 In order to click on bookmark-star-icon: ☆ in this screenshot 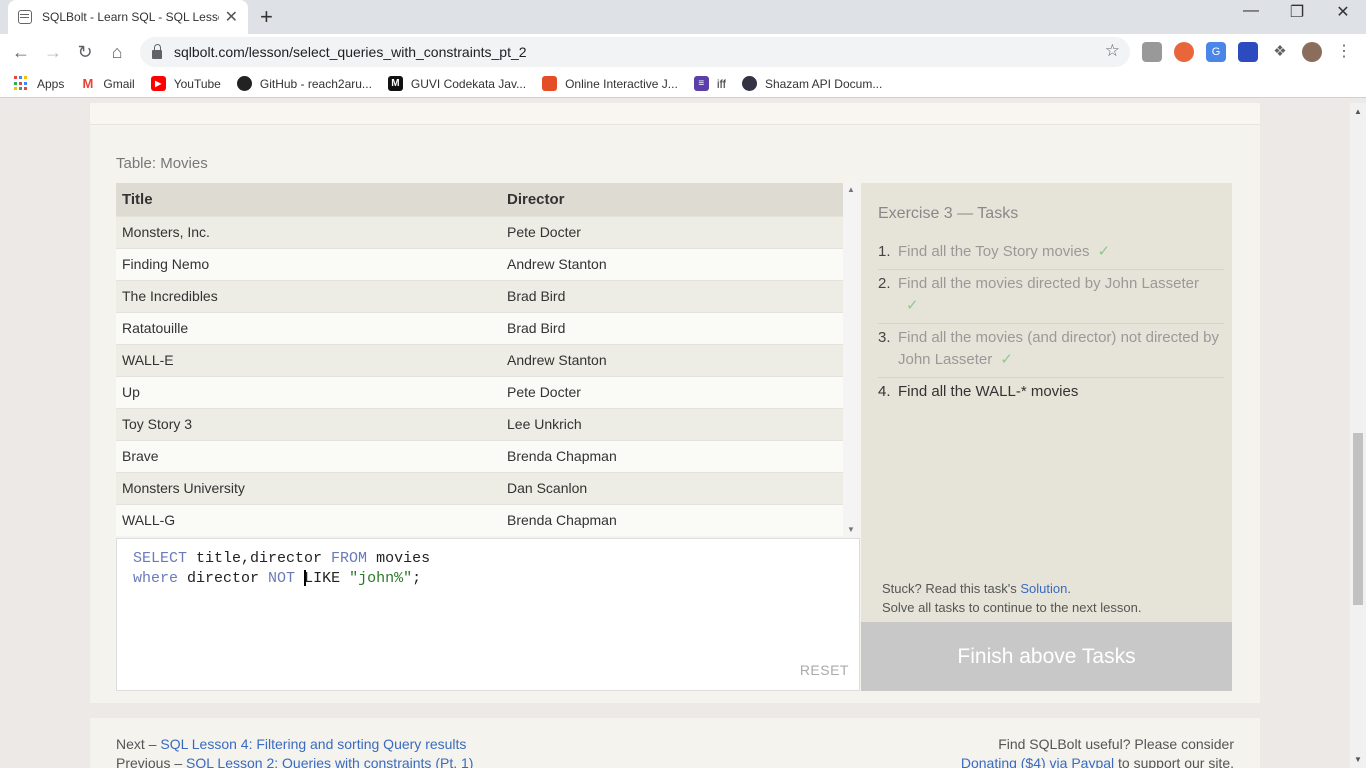, I will do `click(1112, 51)`.